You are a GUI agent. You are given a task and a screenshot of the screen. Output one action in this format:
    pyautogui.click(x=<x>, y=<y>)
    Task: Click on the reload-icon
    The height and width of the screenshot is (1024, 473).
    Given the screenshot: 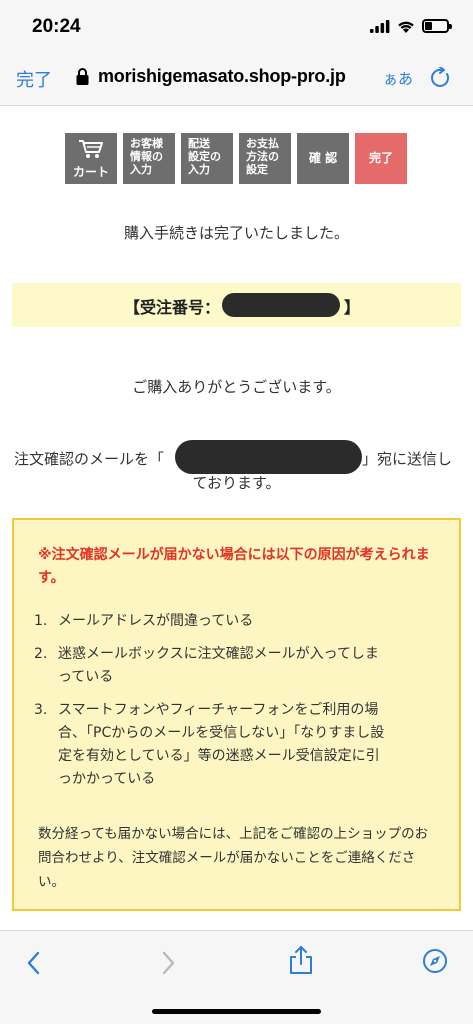 What is the action you would take?
    pyautogui.click(x=441, y=78)
    